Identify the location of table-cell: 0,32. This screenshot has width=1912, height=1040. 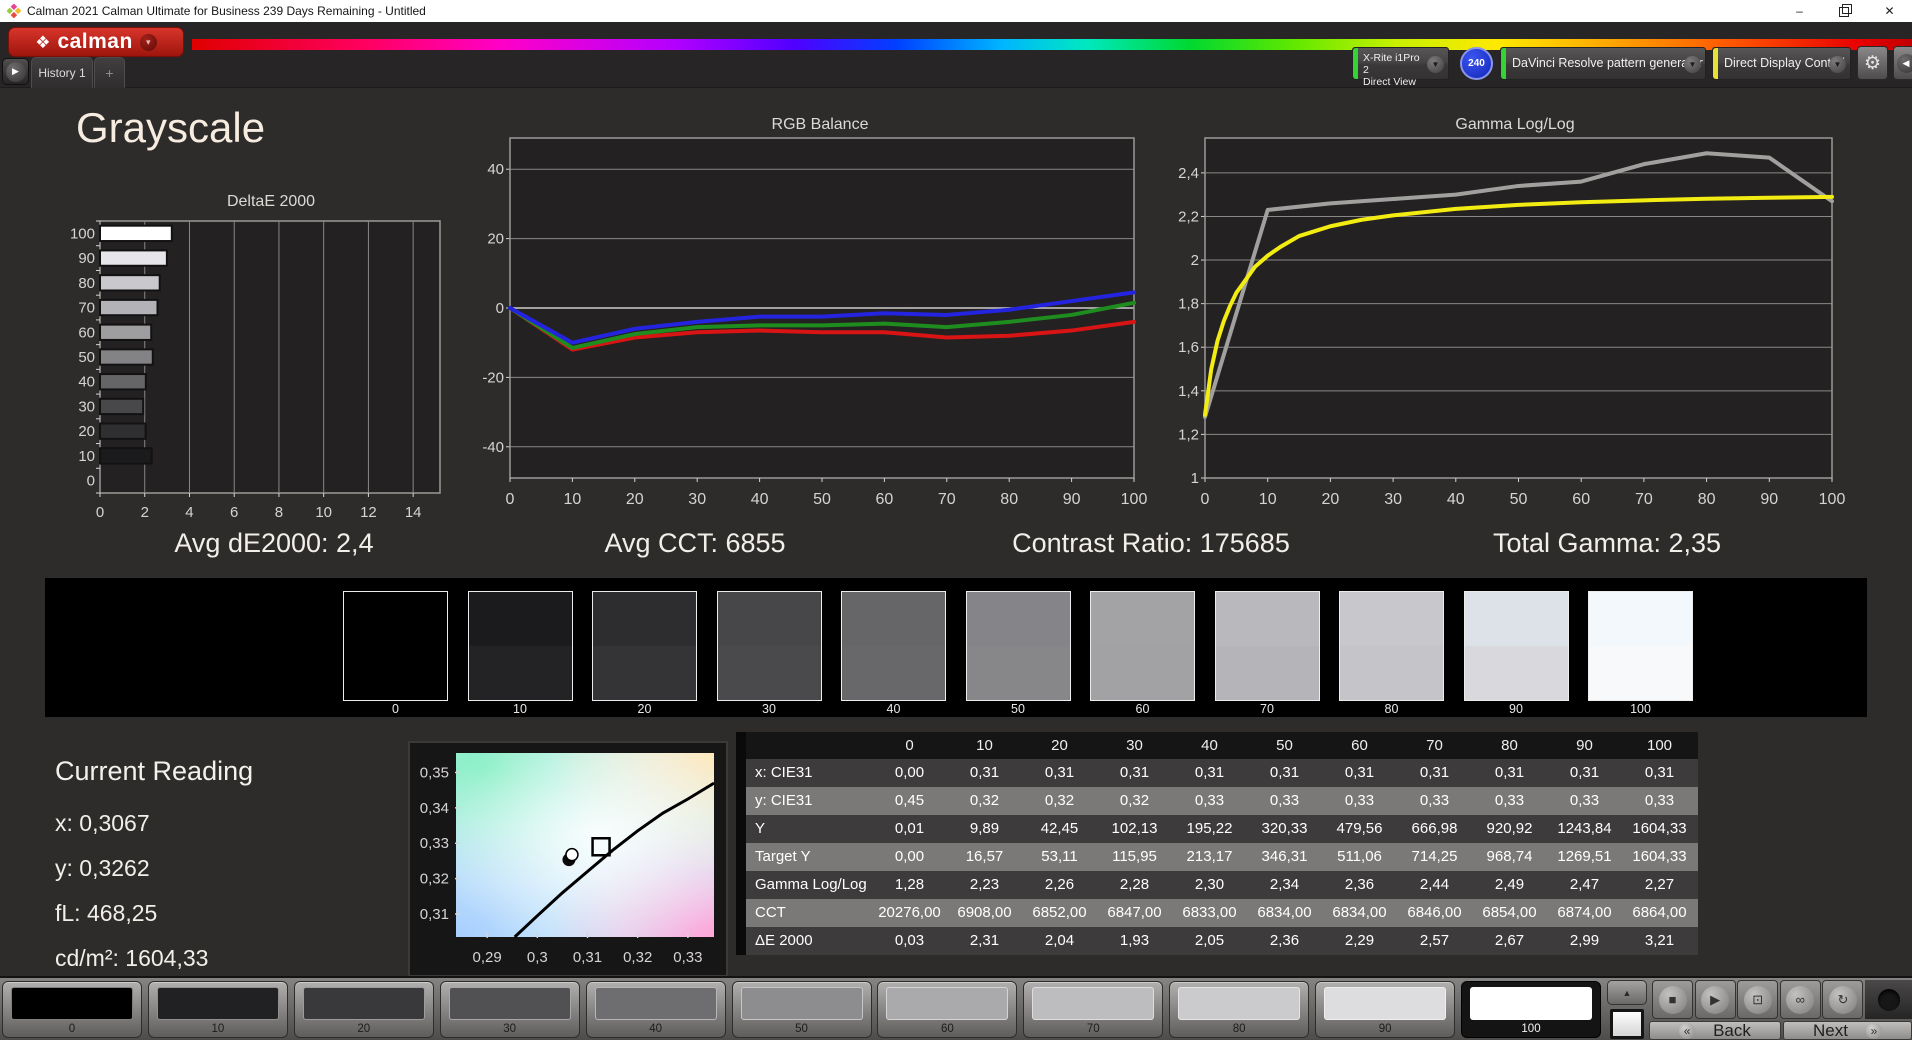
(984, 800).